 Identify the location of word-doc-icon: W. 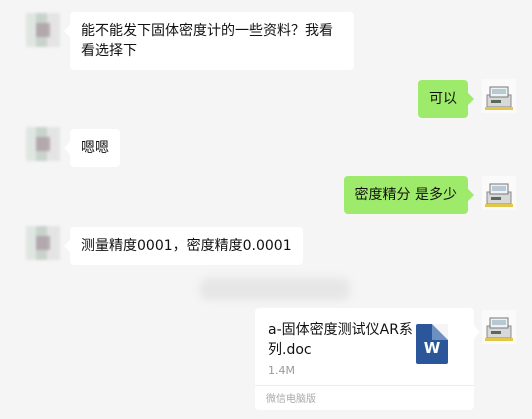
(432, 344).